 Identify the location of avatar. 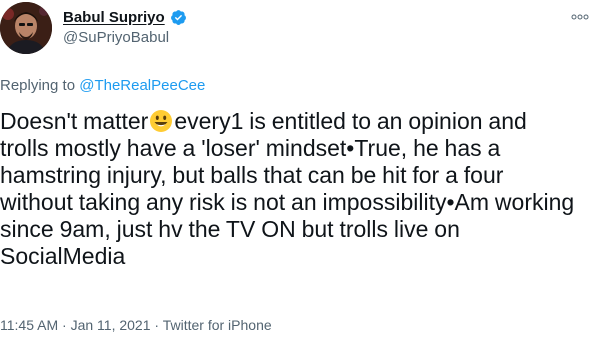
(26, 28).